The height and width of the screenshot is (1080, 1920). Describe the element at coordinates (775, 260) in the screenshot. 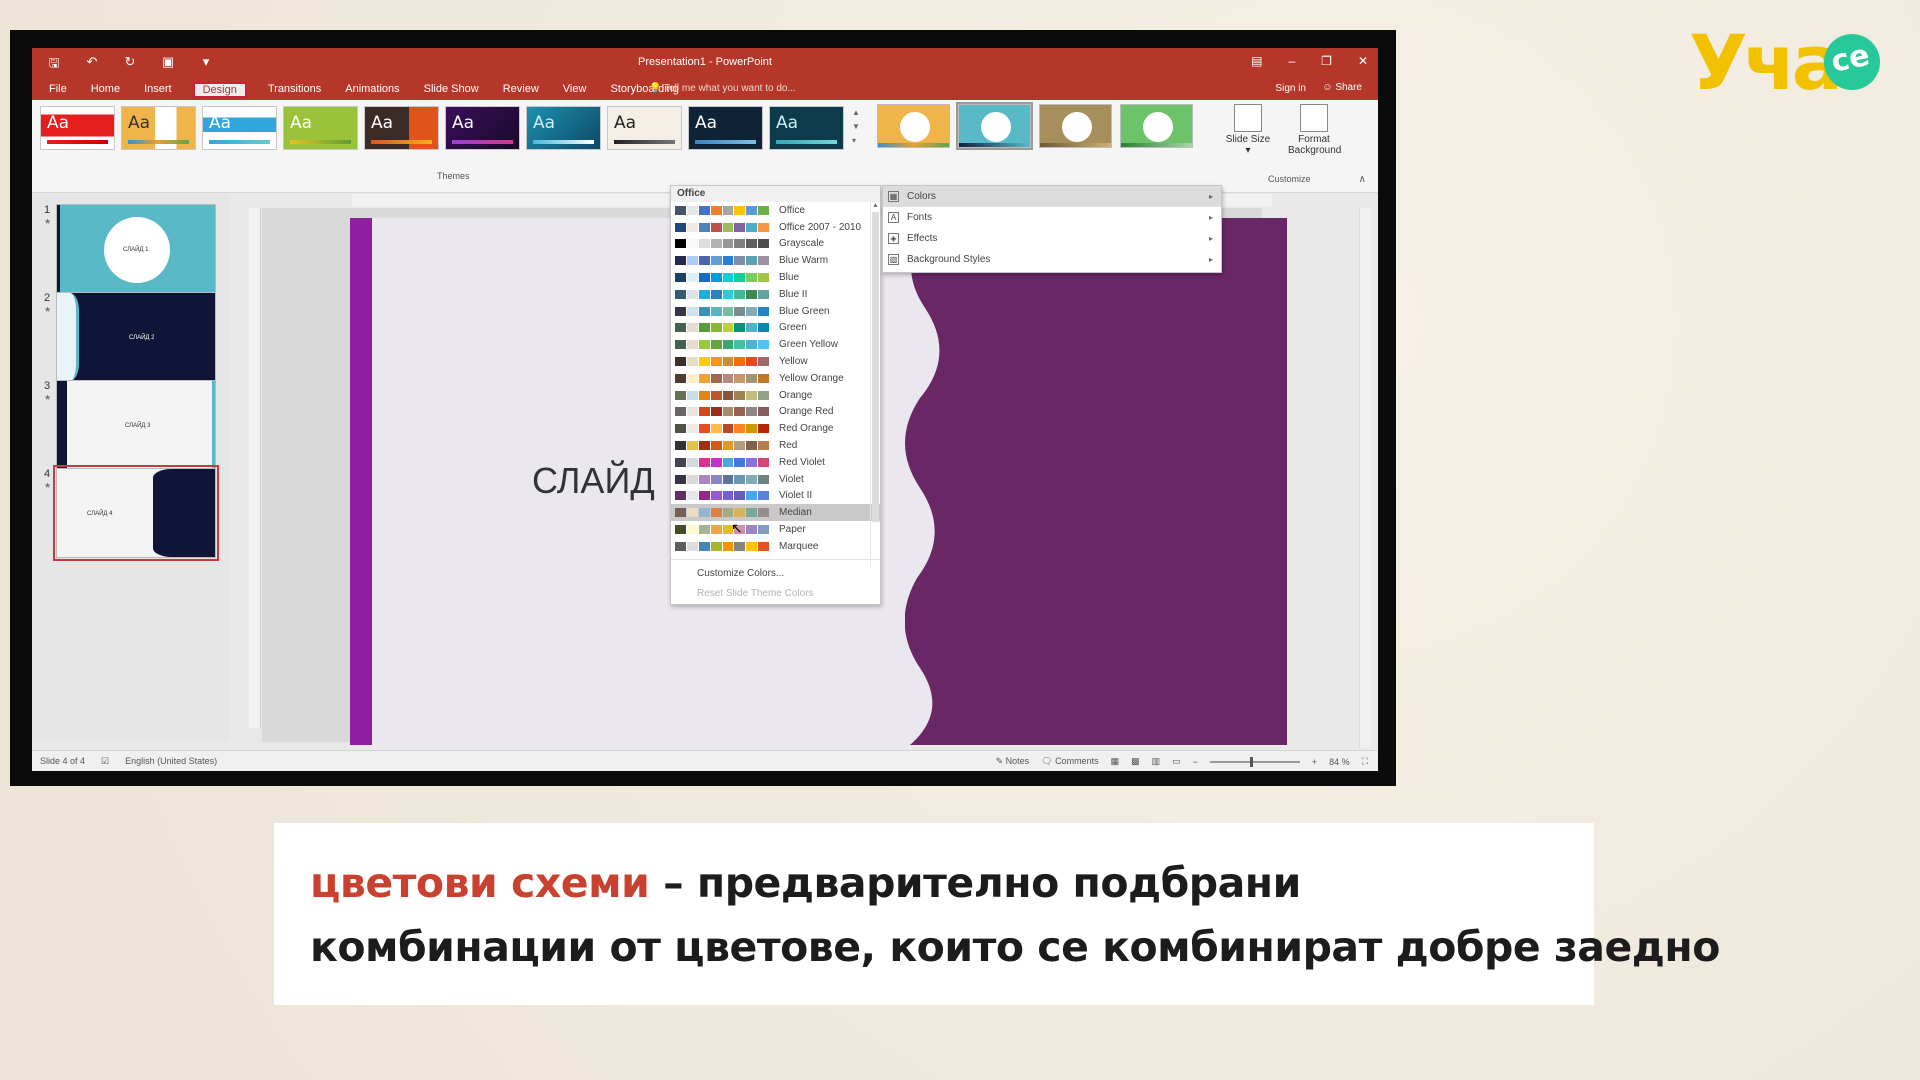

I see `color-scheme-item: Blue Warm` at that location.